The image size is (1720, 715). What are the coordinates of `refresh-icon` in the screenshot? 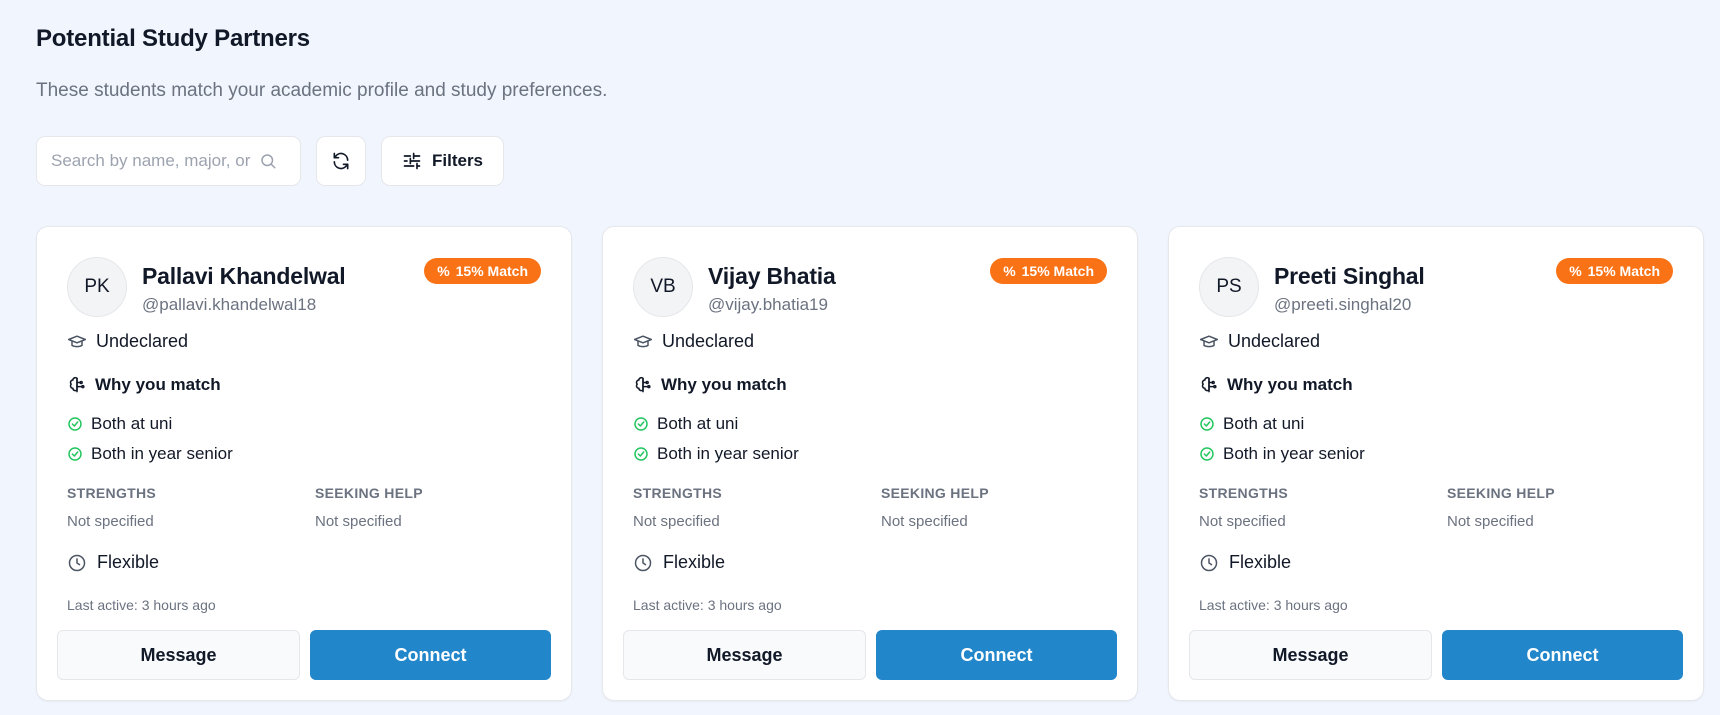 It's located at (341, 161).